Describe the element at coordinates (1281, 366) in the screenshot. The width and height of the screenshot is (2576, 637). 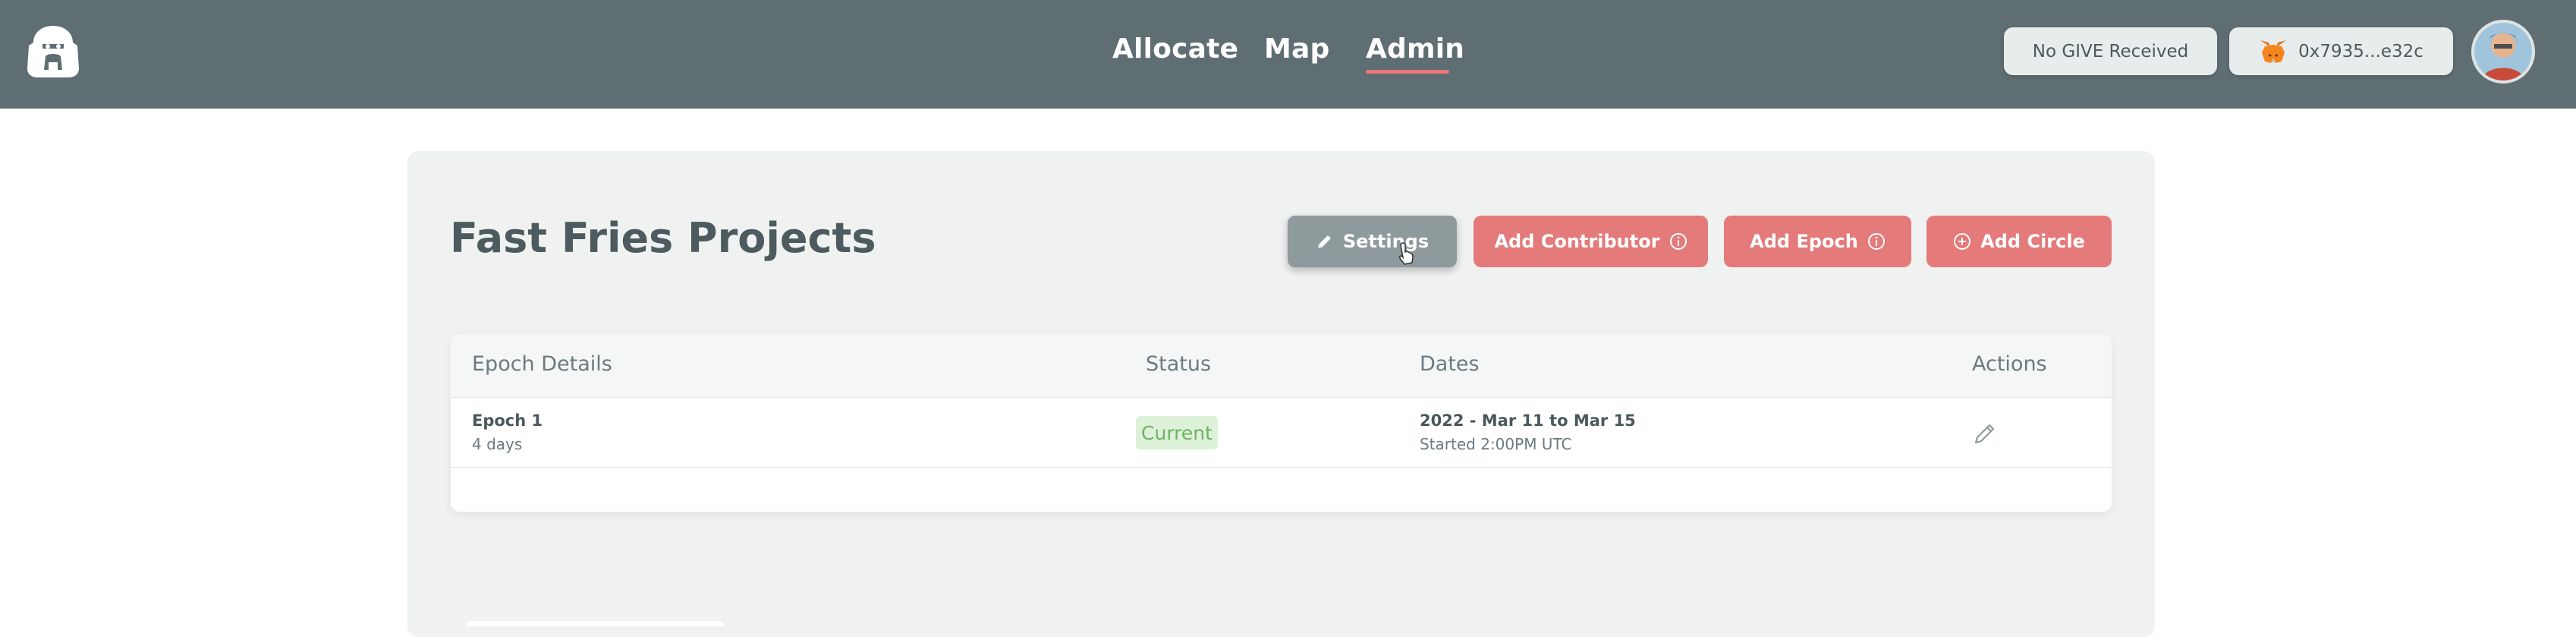
I see `table-header: Epoch Details Status Dates Actions` at that location.